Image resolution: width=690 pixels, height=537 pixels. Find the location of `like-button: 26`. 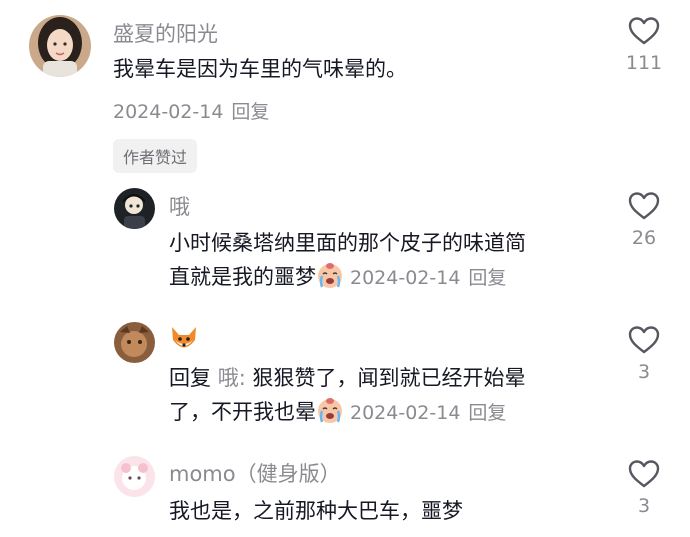

like-button: 26 is located at coordinates (644, 220).